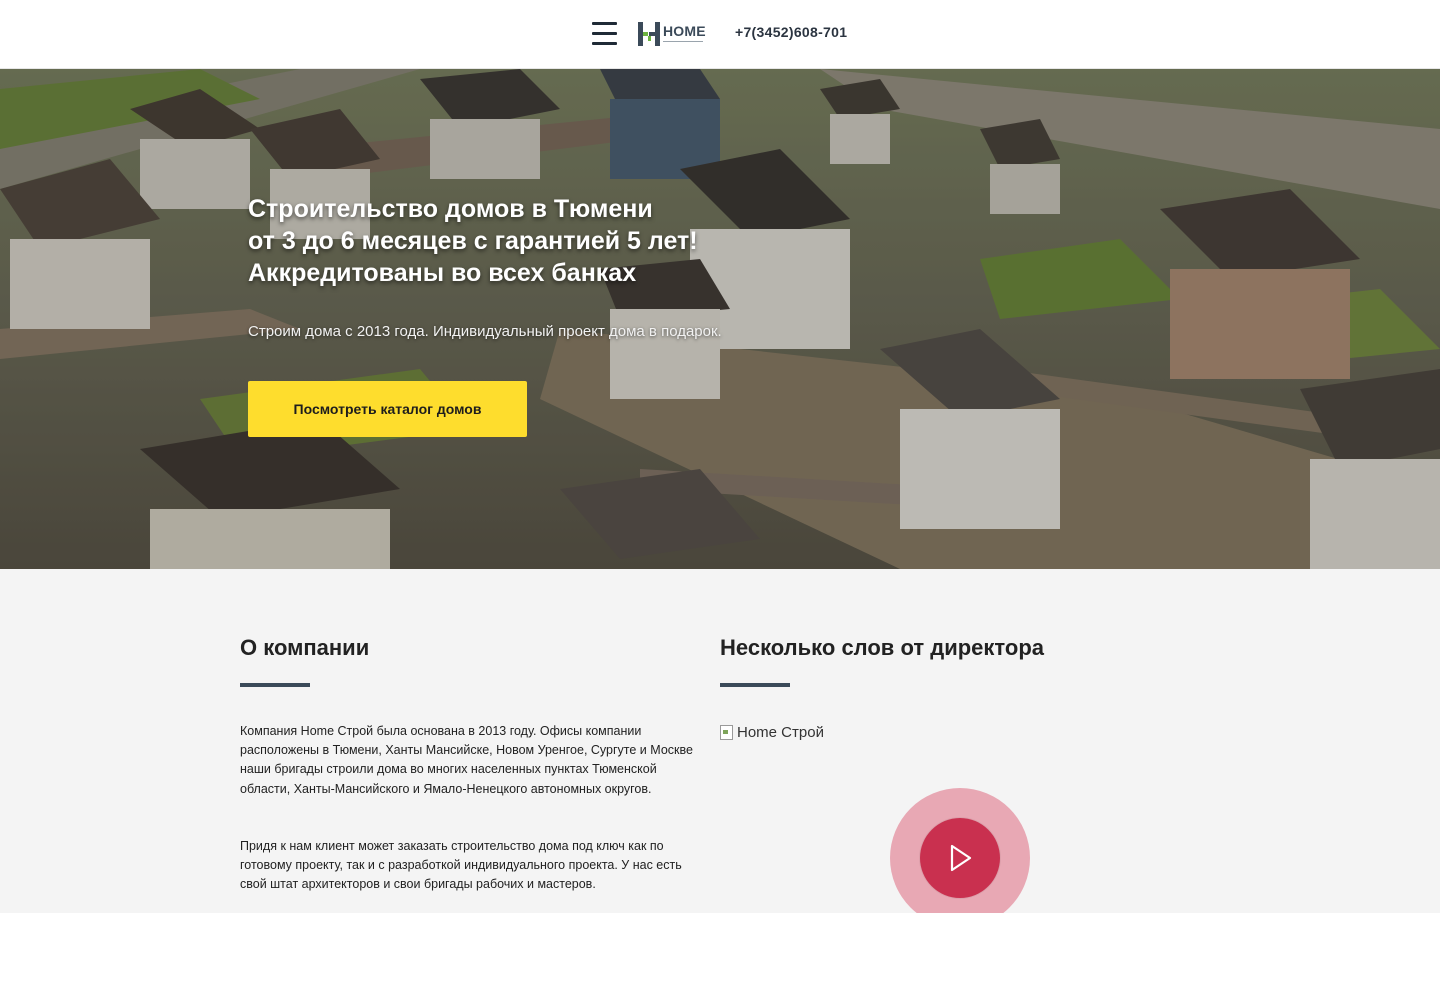 This screenshot has width=1440, height=1000. What do you see at coordinates (727, 732) in the screenshot?
I see `broken-image-icon` at bounding box center [727, 732].